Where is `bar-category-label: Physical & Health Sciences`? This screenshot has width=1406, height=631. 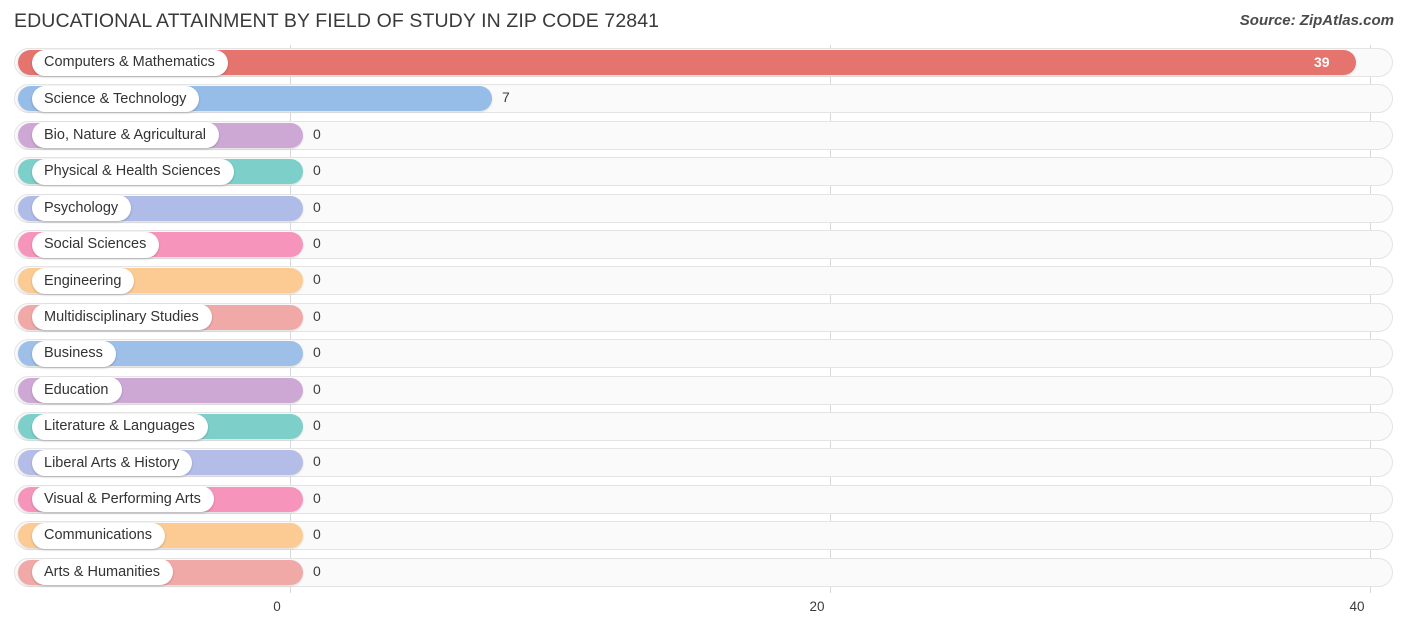
bar-category-label: Physical & Health Sciences is located at coordinates (133, 171).